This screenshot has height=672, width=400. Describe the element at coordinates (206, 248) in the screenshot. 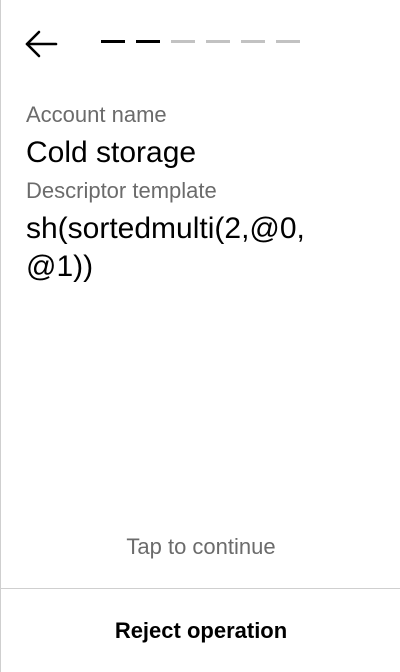

I see `descriptor-template-value: sh(sortedmulti(2,@0, @1))` at that location.